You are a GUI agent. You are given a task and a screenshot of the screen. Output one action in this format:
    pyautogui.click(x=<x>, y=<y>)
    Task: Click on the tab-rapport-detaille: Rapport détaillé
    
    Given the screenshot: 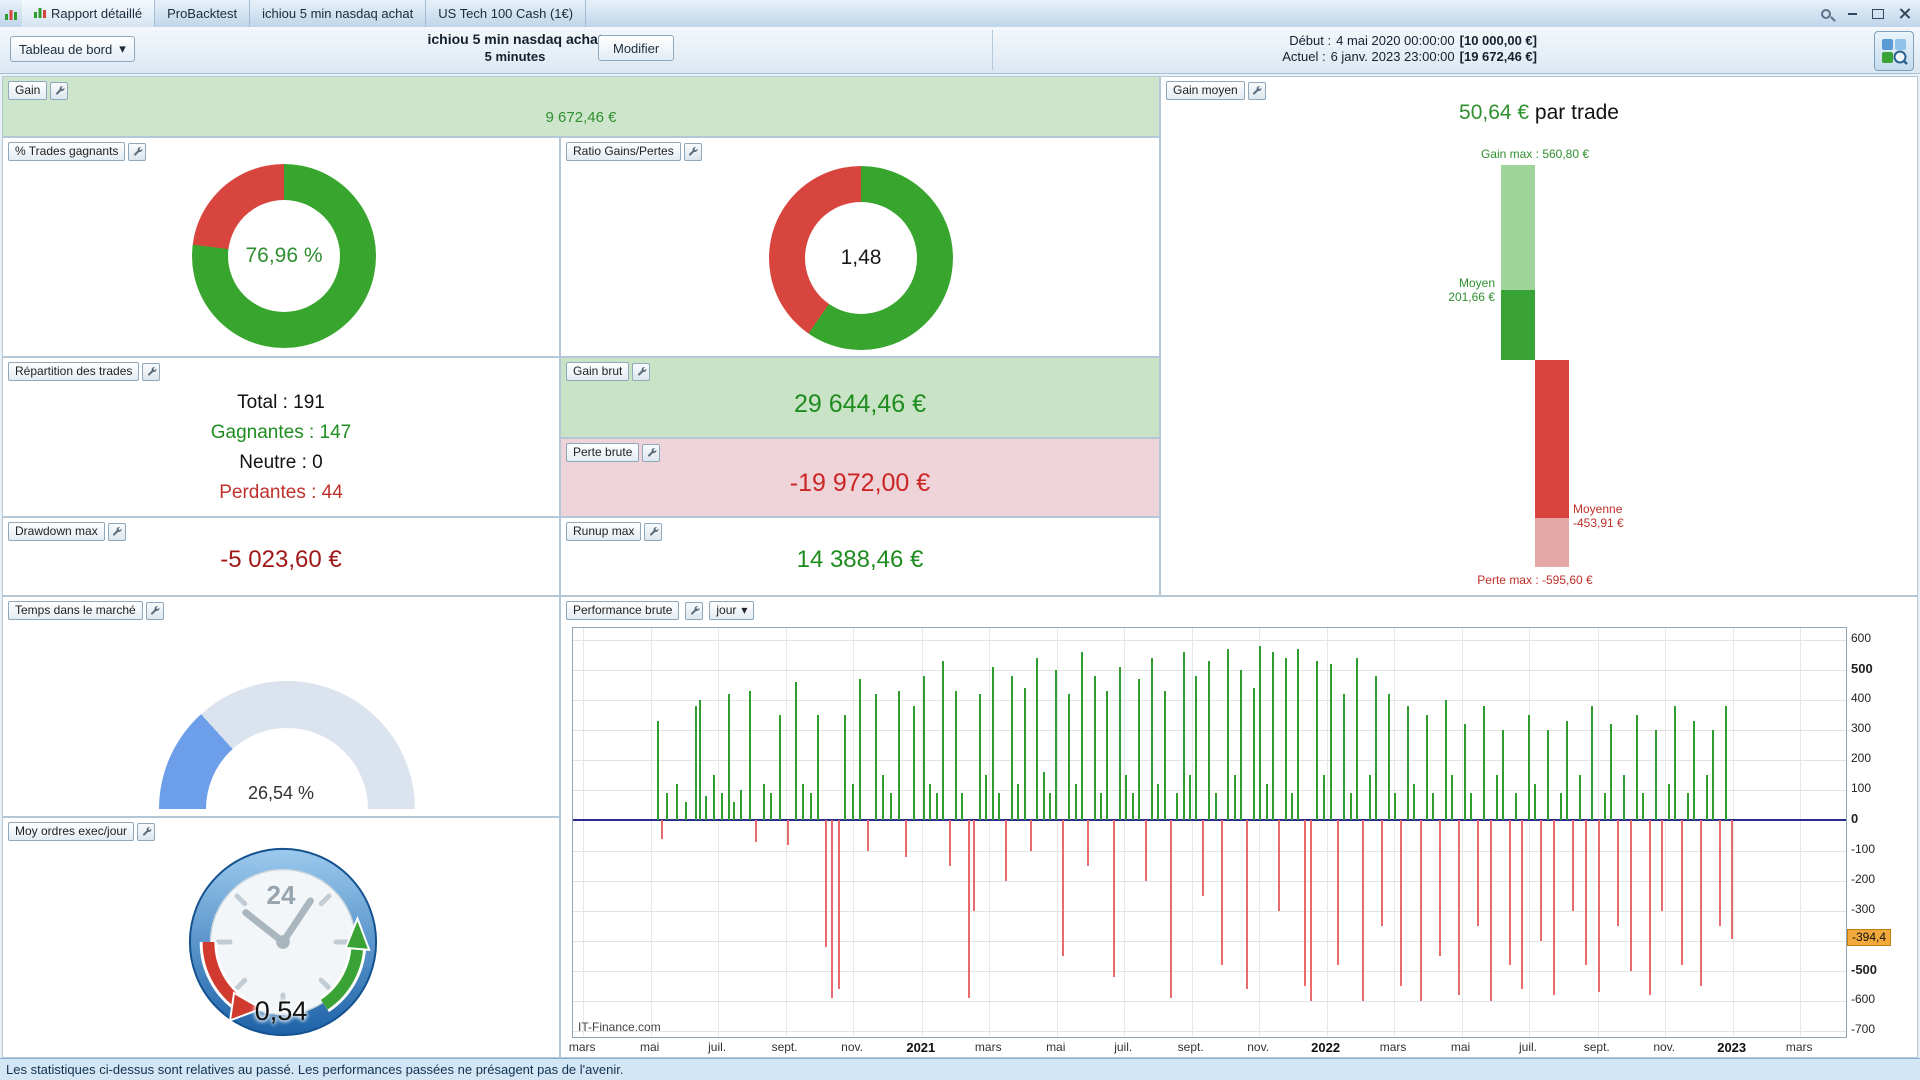 What is the action you would take?
    pyautogui.click(x=89, y=13)
    